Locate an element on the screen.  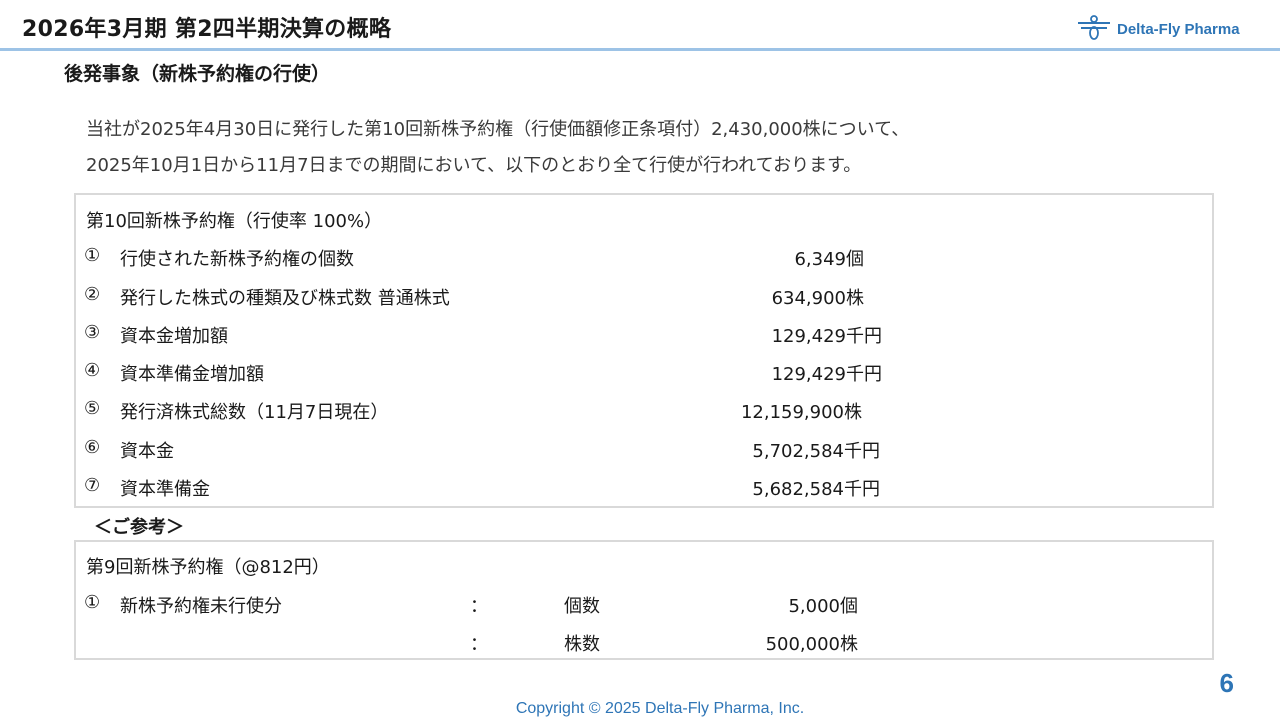
row-marker: ② is located at coordinates (92, 294).